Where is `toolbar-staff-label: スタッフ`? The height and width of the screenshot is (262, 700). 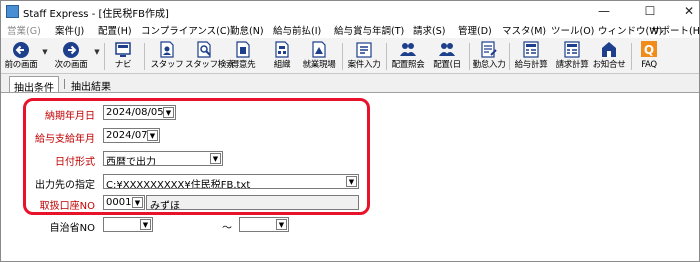
toolbar-staff-label: スタッフ is located at coordinates (167, 65).